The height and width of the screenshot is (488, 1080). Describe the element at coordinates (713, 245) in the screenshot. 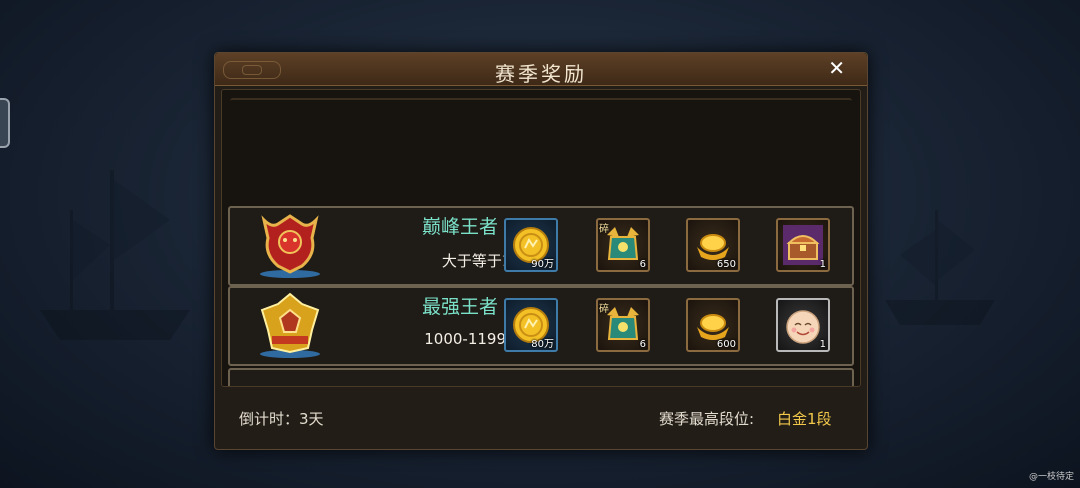

I see `reward-gold-ingot: 650` at that location.